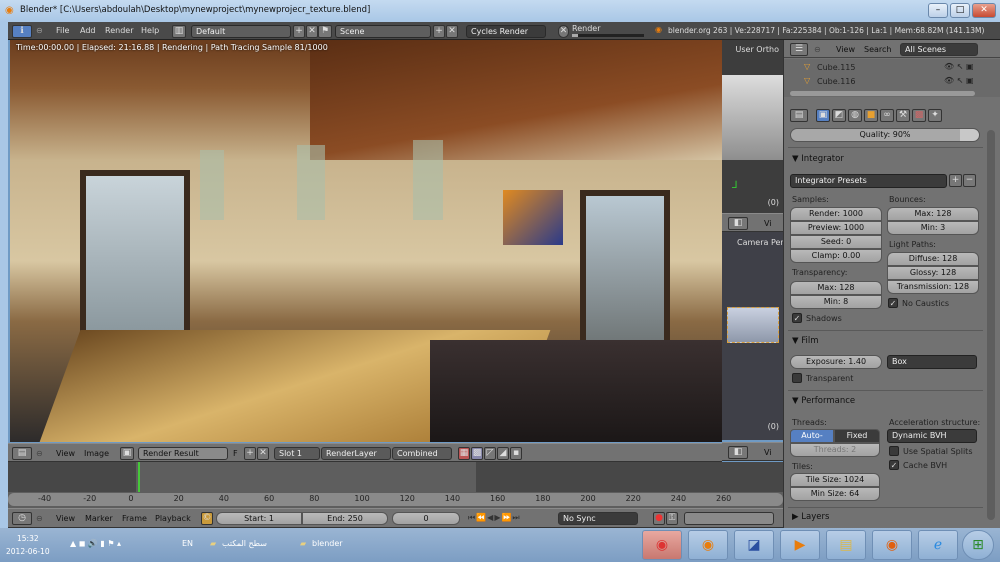 This screenshot has height=562, width=1000. I want to click on minimize-button: –, so click(938, 10).